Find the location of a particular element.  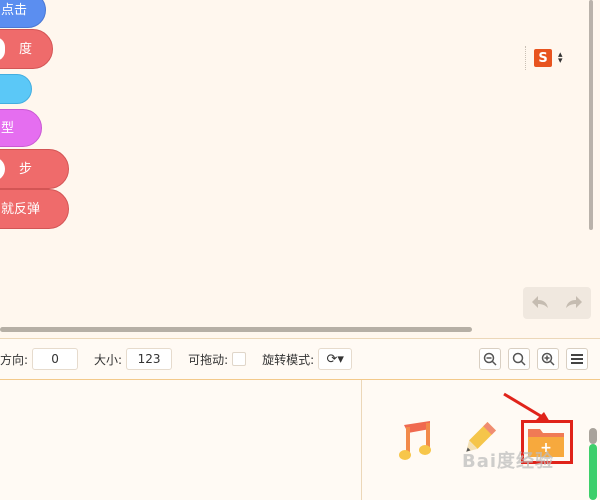

direction-label: 方向: is located at coordinates (14, 359).